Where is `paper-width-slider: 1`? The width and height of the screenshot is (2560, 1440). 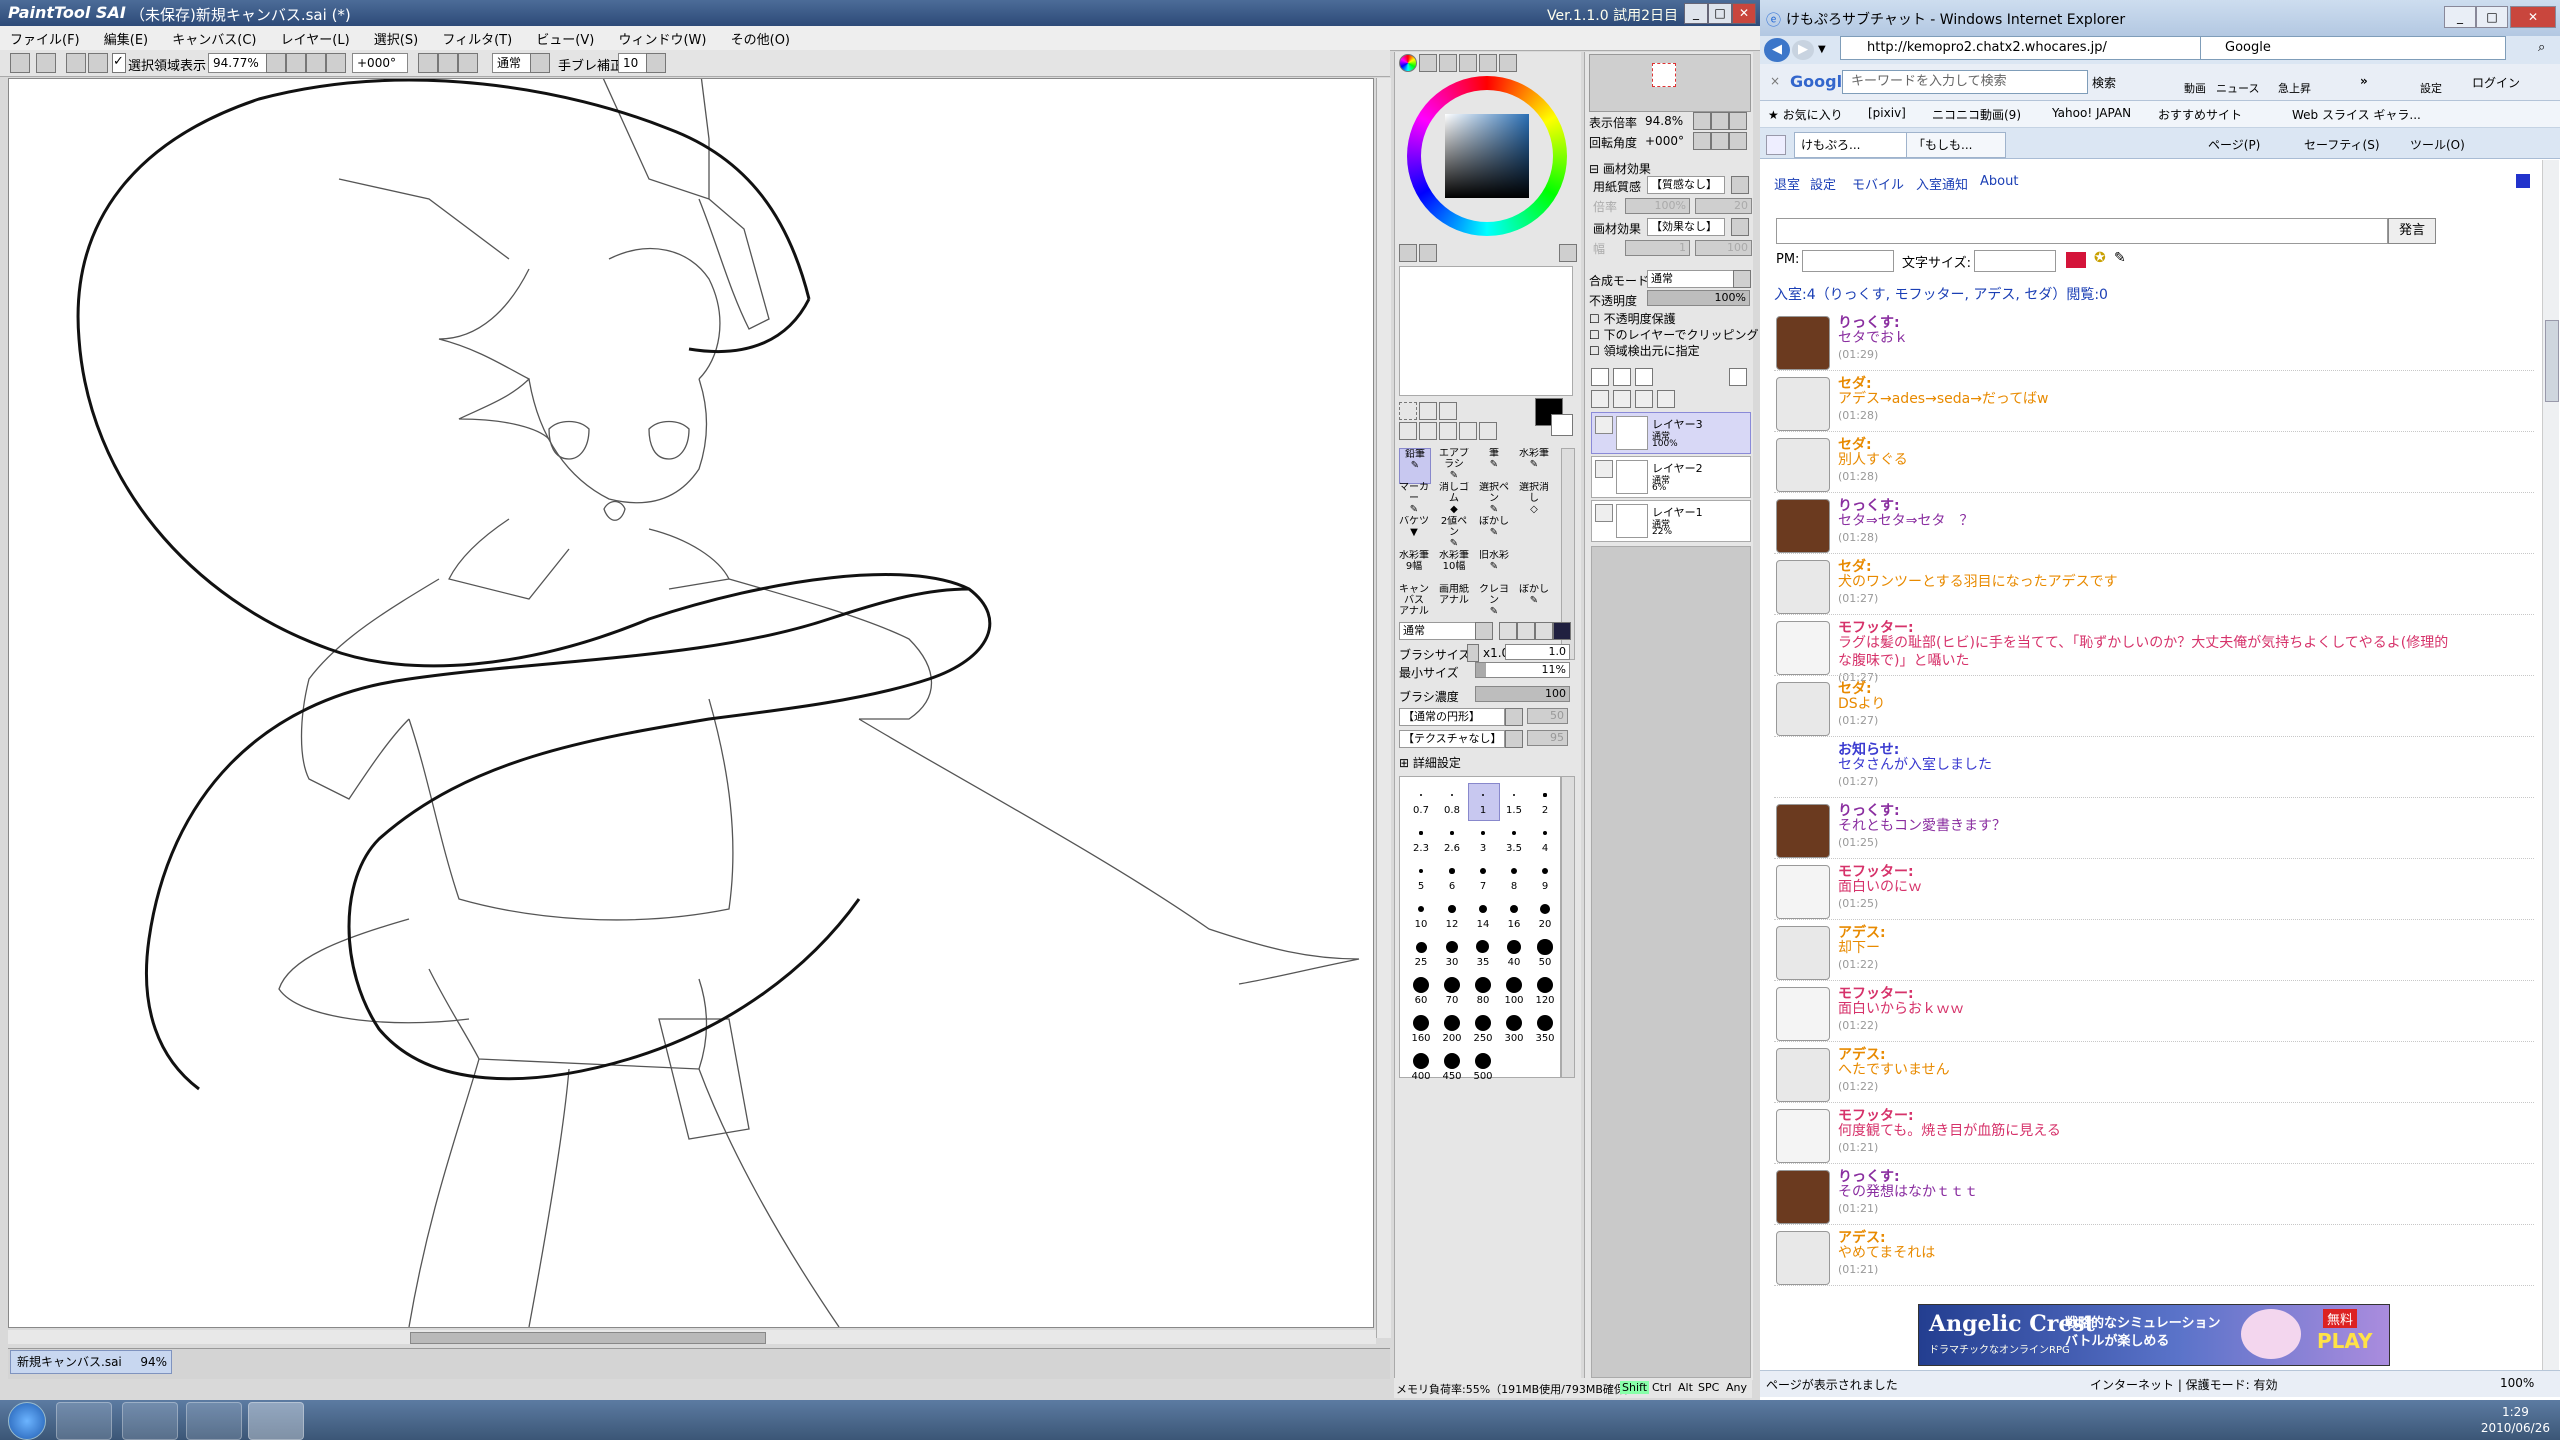
paper-width-slider: 1 is located at coordinates (1657, 248).